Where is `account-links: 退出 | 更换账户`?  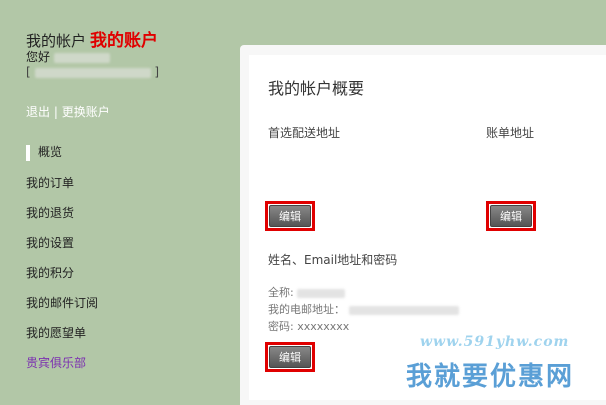 account-links: 退出 | 更换账户 is located at coordinates (68, 111).